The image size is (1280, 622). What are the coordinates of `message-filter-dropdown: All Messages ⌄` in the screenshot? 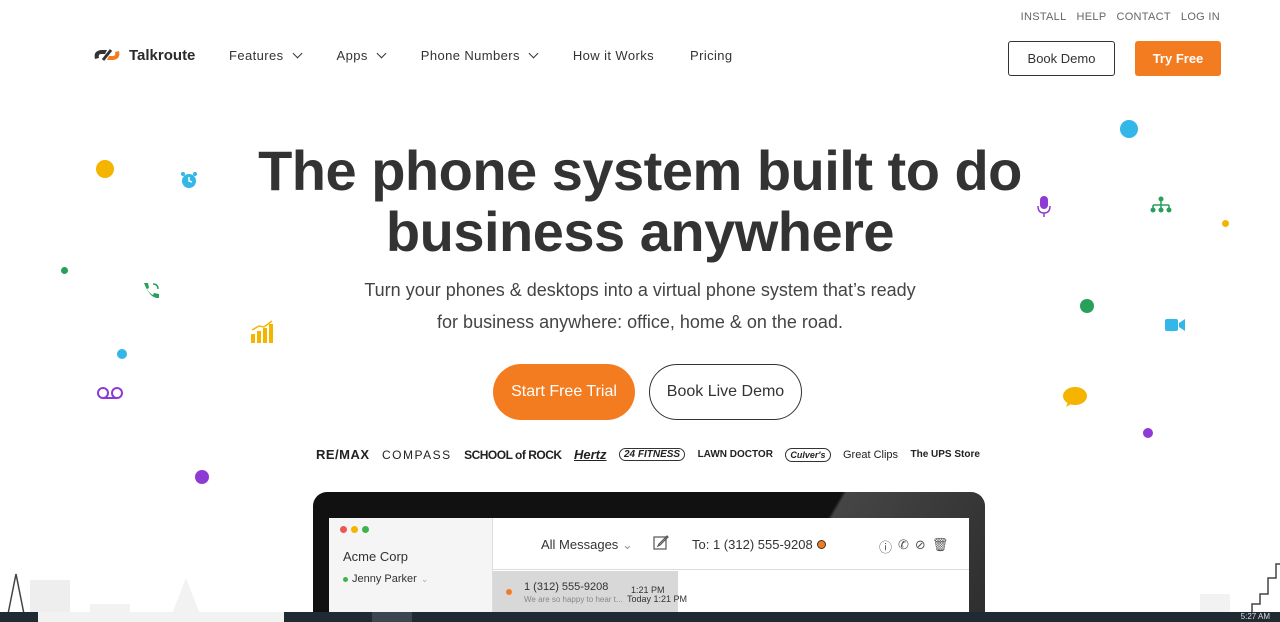 It's located at (587, 545).